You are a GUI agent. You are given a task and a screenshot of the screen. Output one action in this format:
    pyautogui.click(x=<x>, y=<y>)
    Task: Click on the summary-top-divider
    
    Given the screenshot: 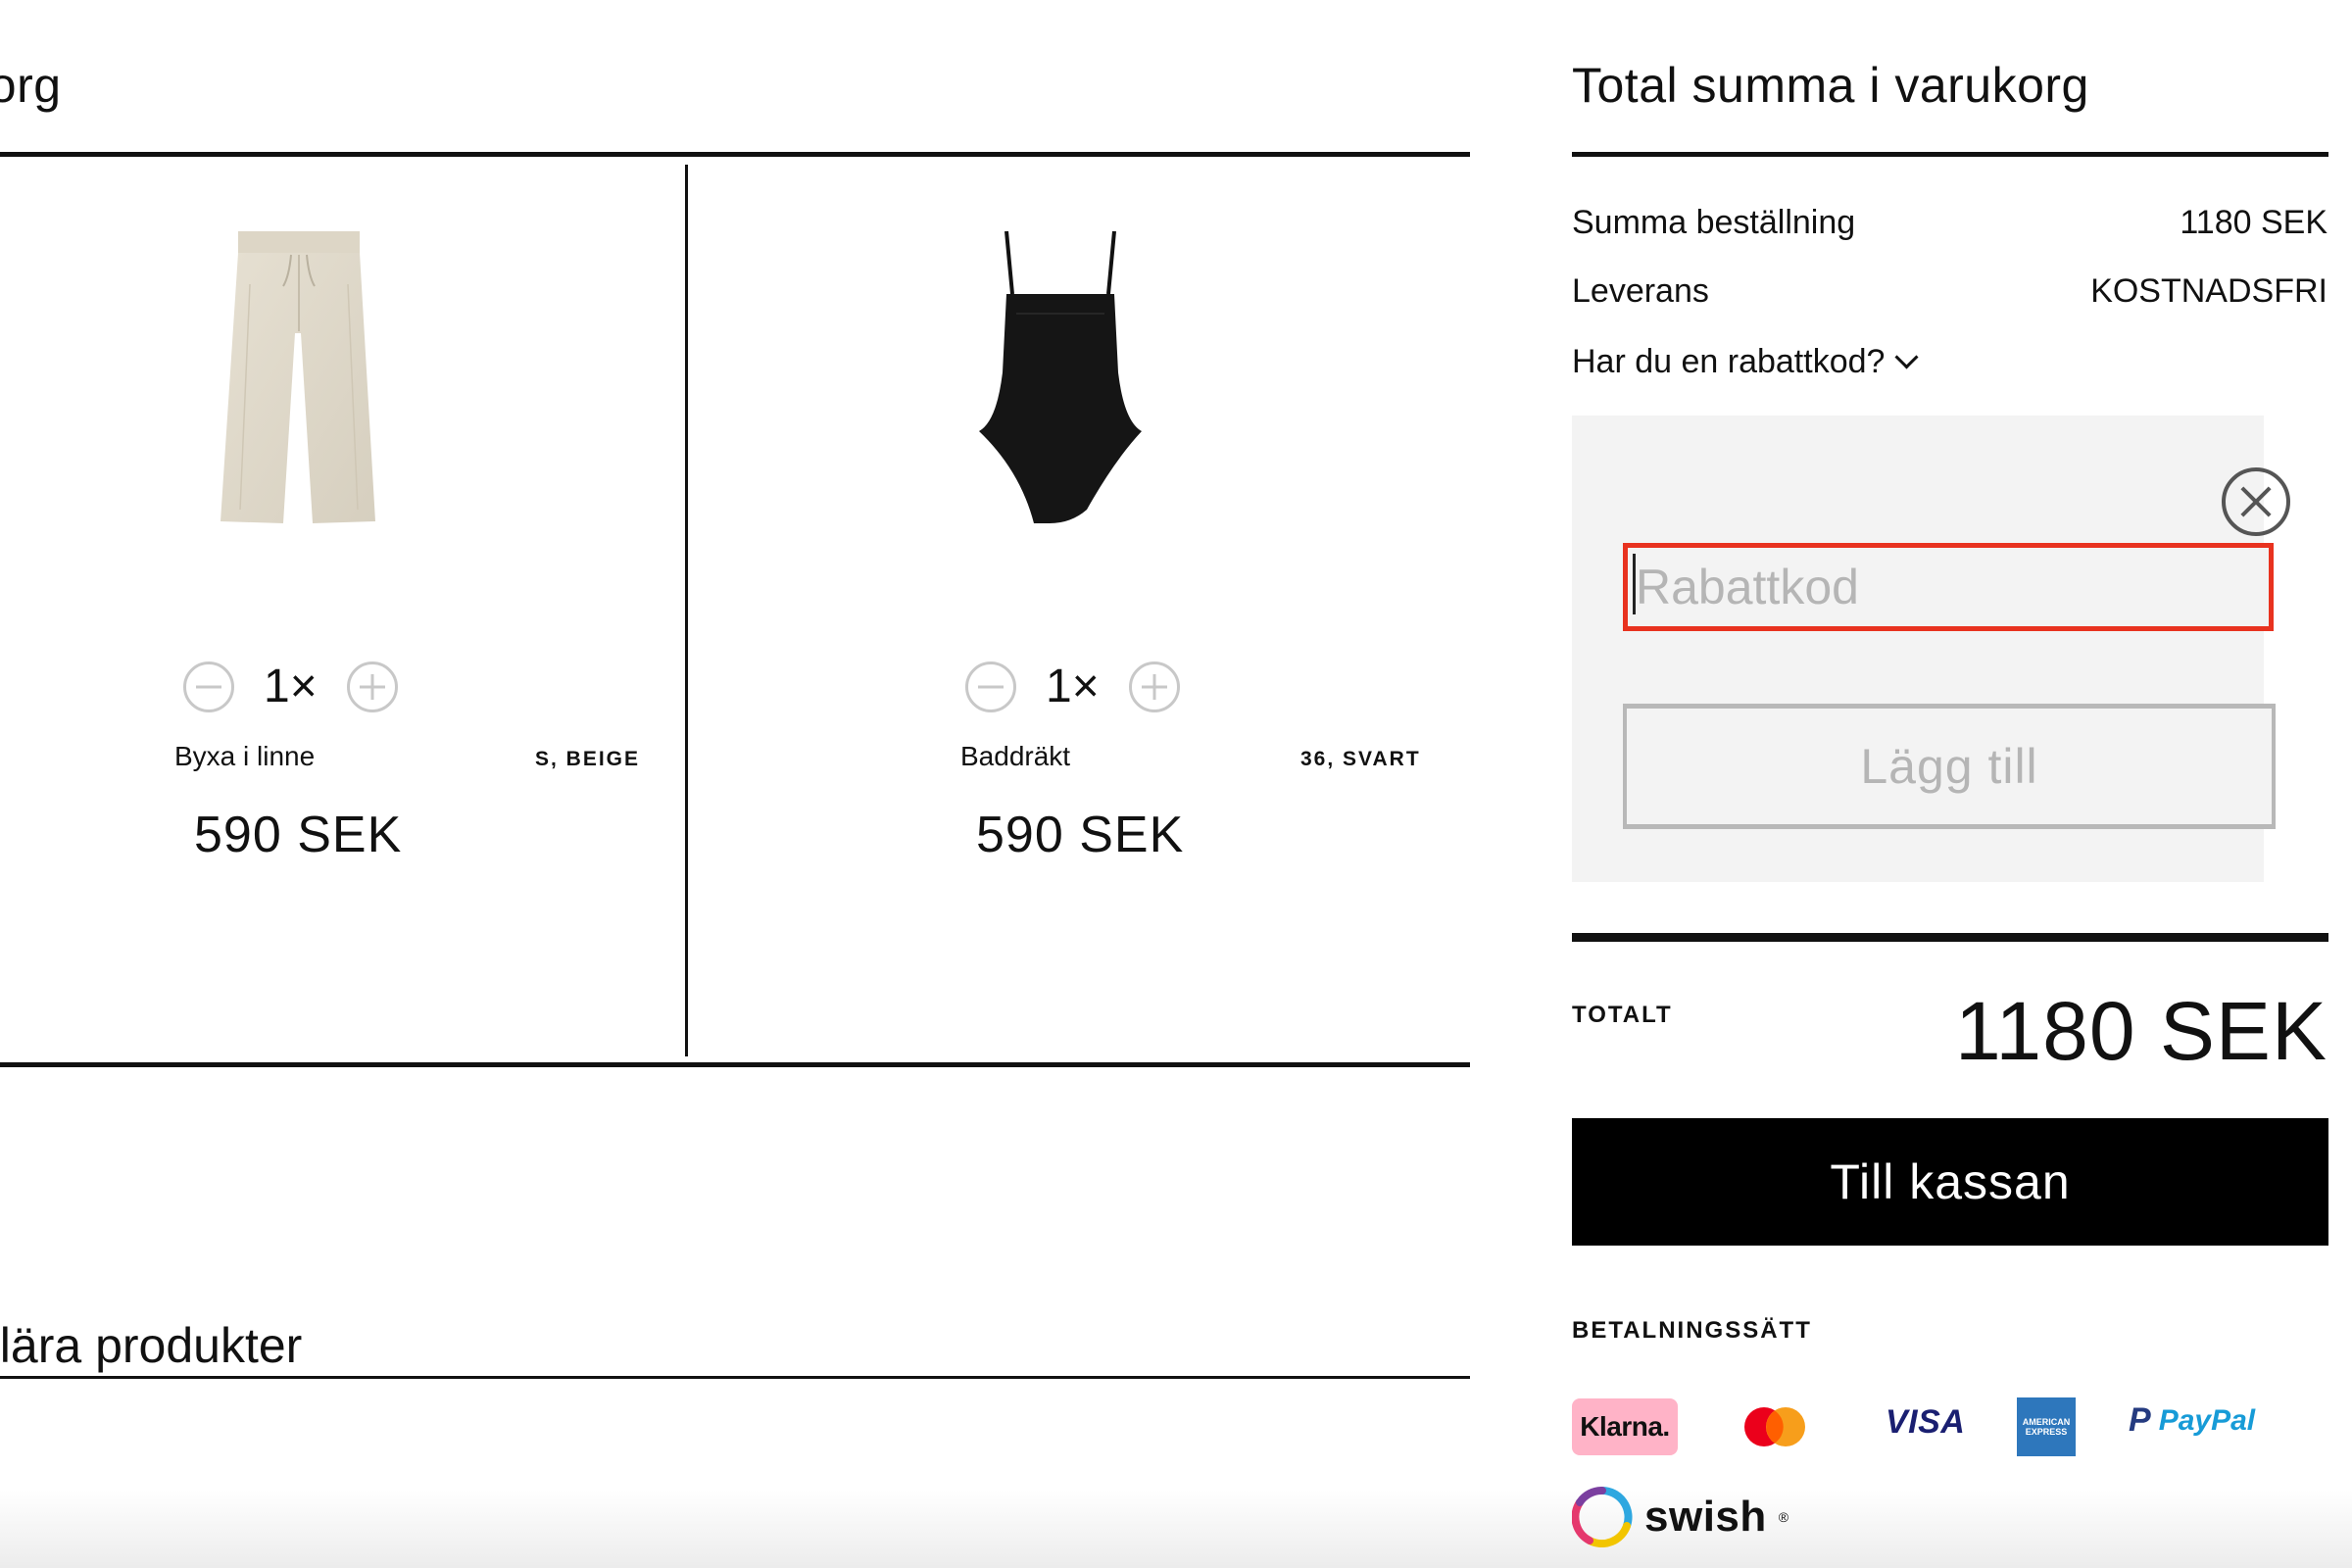 What is the action you would take?
    pyautogui.click(x=1950, y=154)
    